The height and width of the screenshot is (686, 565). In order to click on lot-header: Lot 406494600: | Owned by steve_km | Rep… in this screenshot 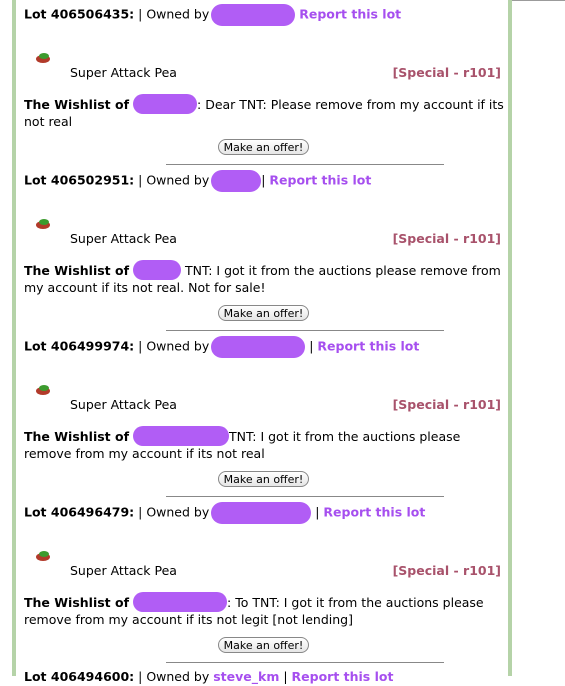, I will do `click(209, 676)`.